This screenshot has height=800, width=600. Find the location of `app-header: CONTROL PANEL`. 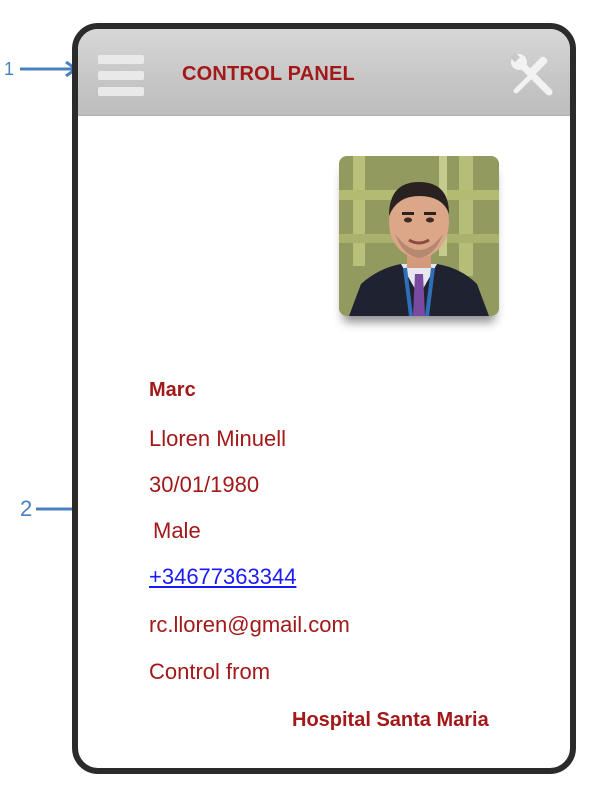

app-header: CONTROL PANEL is located at coordinates (324, 72).